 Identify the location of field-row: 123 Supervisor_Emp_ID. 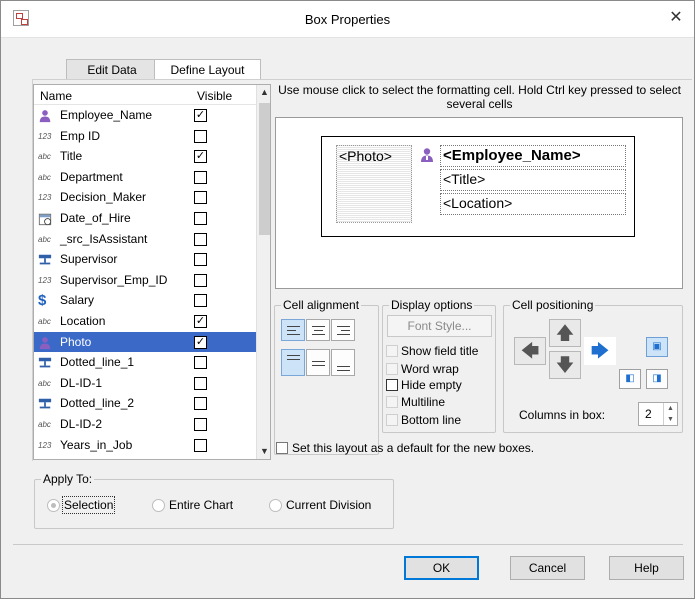
(145, 280).